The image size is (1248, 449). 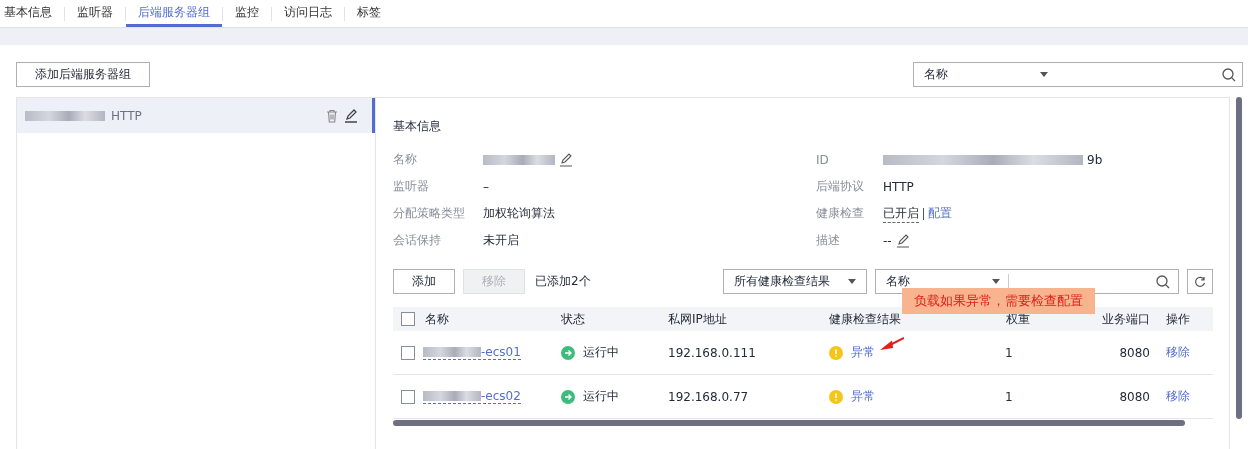 I want to click on field-value: --, so click(x=887, y=240).